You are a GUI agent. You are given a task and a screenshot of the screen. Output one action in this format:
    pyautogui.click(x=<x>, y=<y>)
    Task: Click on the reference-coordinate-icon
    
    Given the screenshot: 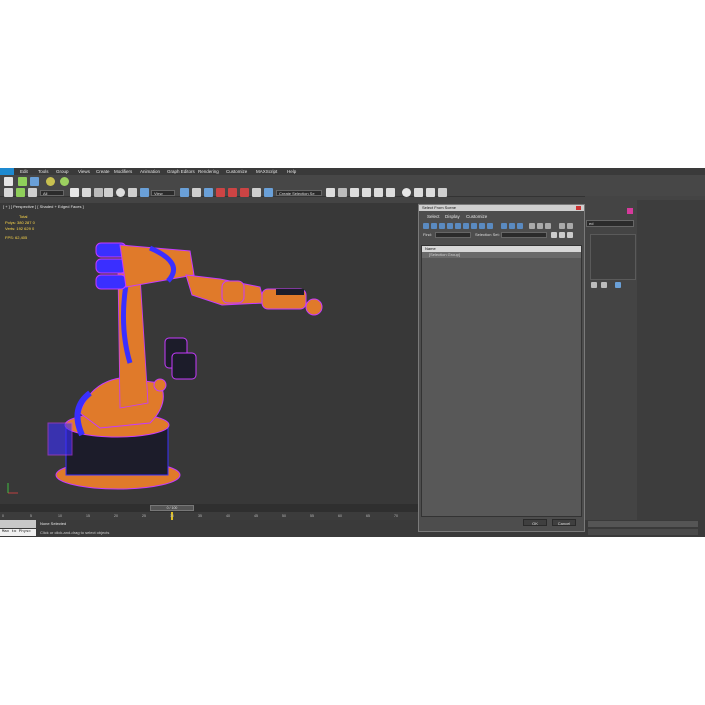 What is the action you would take?
    pyautogui.click(x=144, y=192)
    